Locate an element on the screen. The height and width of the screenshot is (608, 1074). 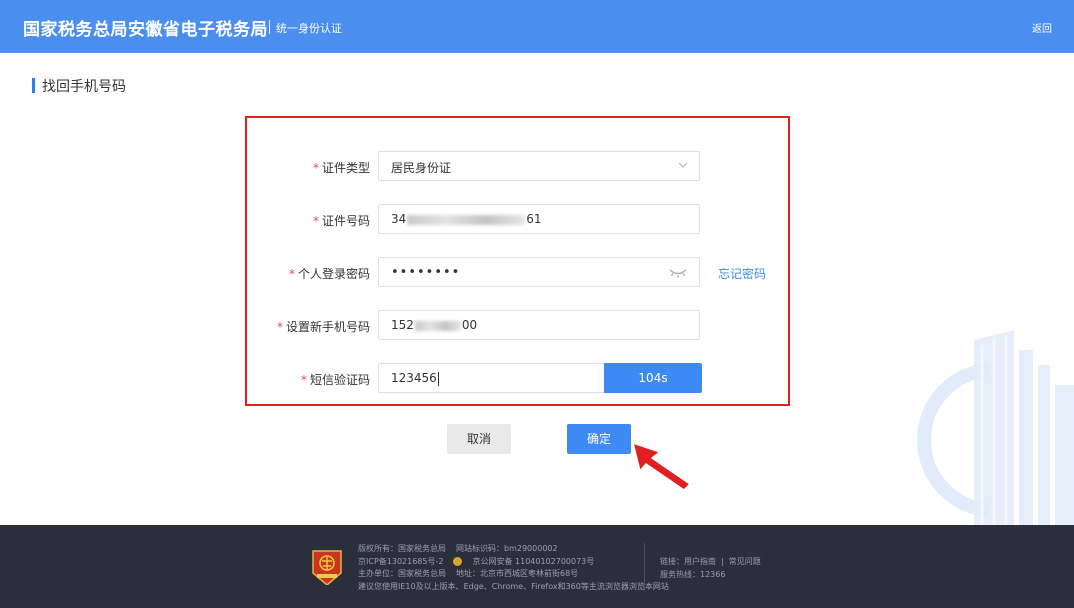
footer-address: 地址：北京市西城区枣林前街68号 is located at coordinates (517, 573).